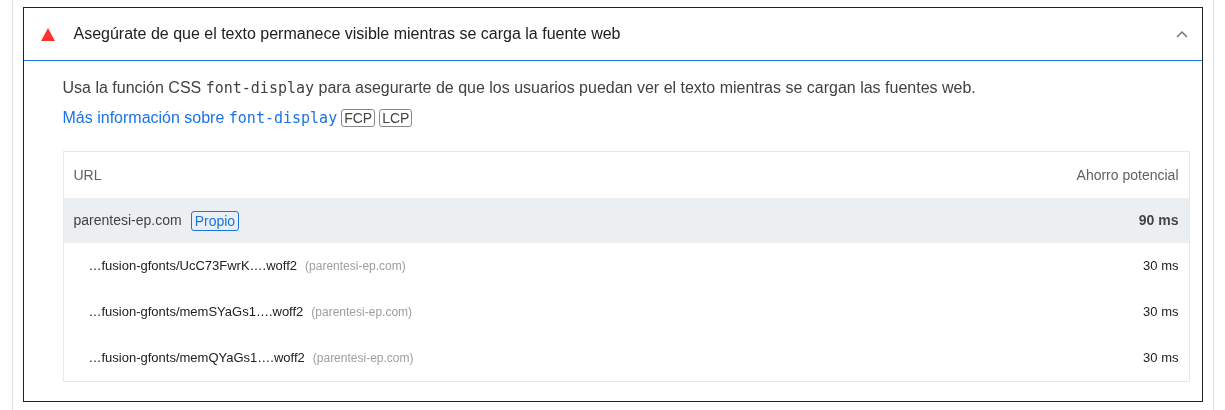 The width and height of the screenshot is (1225, 410). Describe the element at coordinates (193, 266) in the screenshot. I see `resource-url: …fusion-gfonts/UcC73FwrK….woff2` at that location.